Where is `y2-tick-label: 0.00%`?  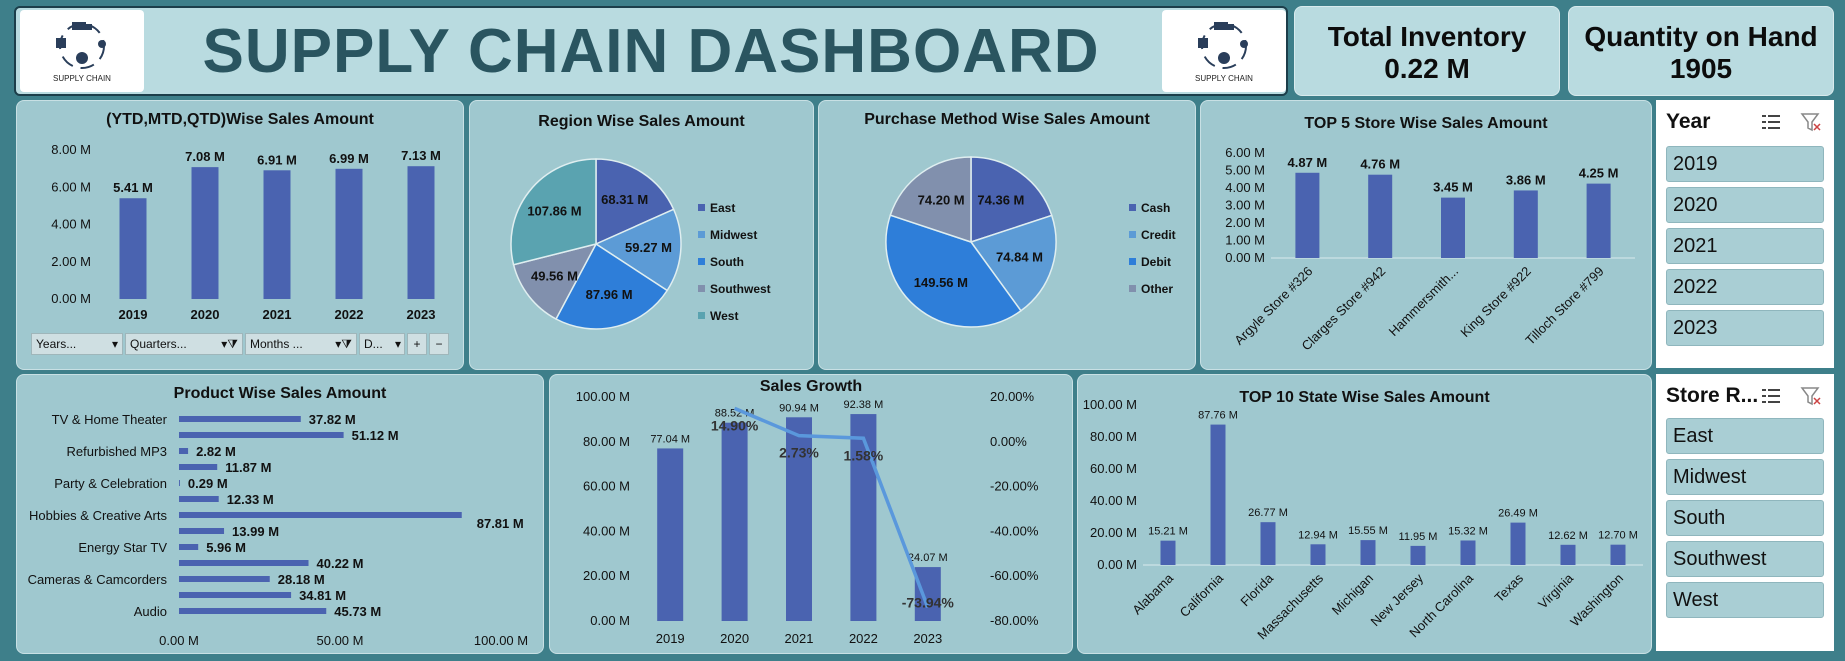 y2-tick-label: 0.00% is located at coordinates (1008, 441).